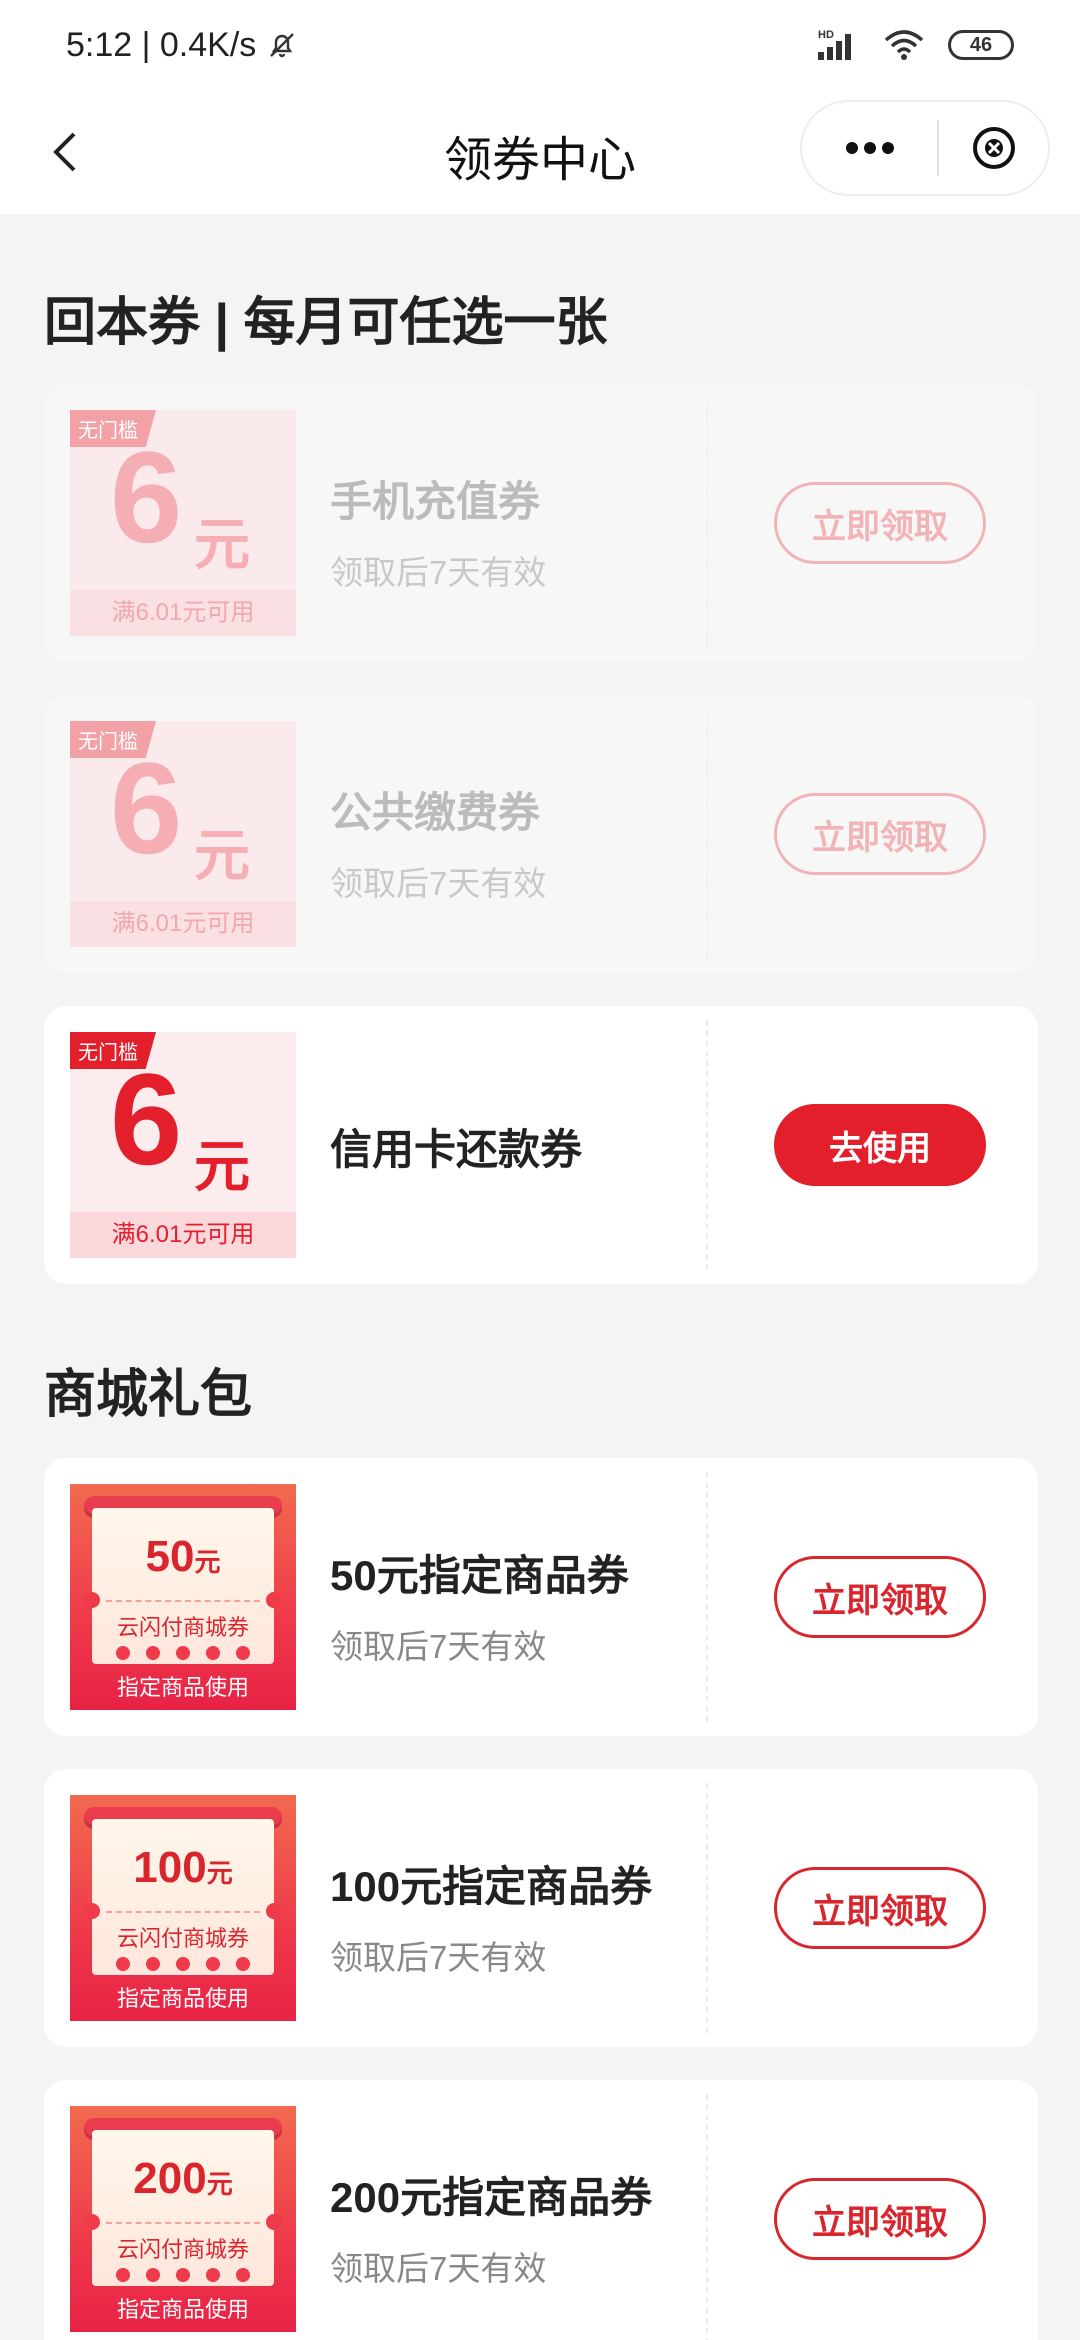  I want to click on gift-amount-value: 100, so click(170, 1867).